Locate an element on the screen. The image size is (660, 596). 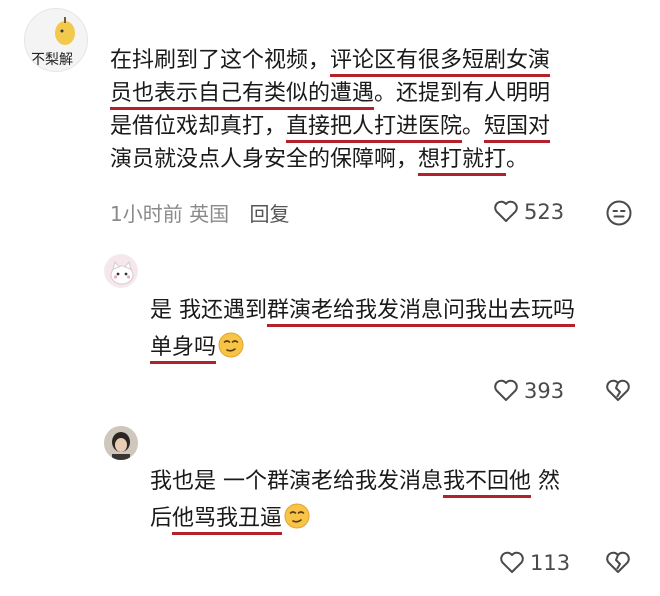
like-count: 393 is located at coordinates (544, 391).